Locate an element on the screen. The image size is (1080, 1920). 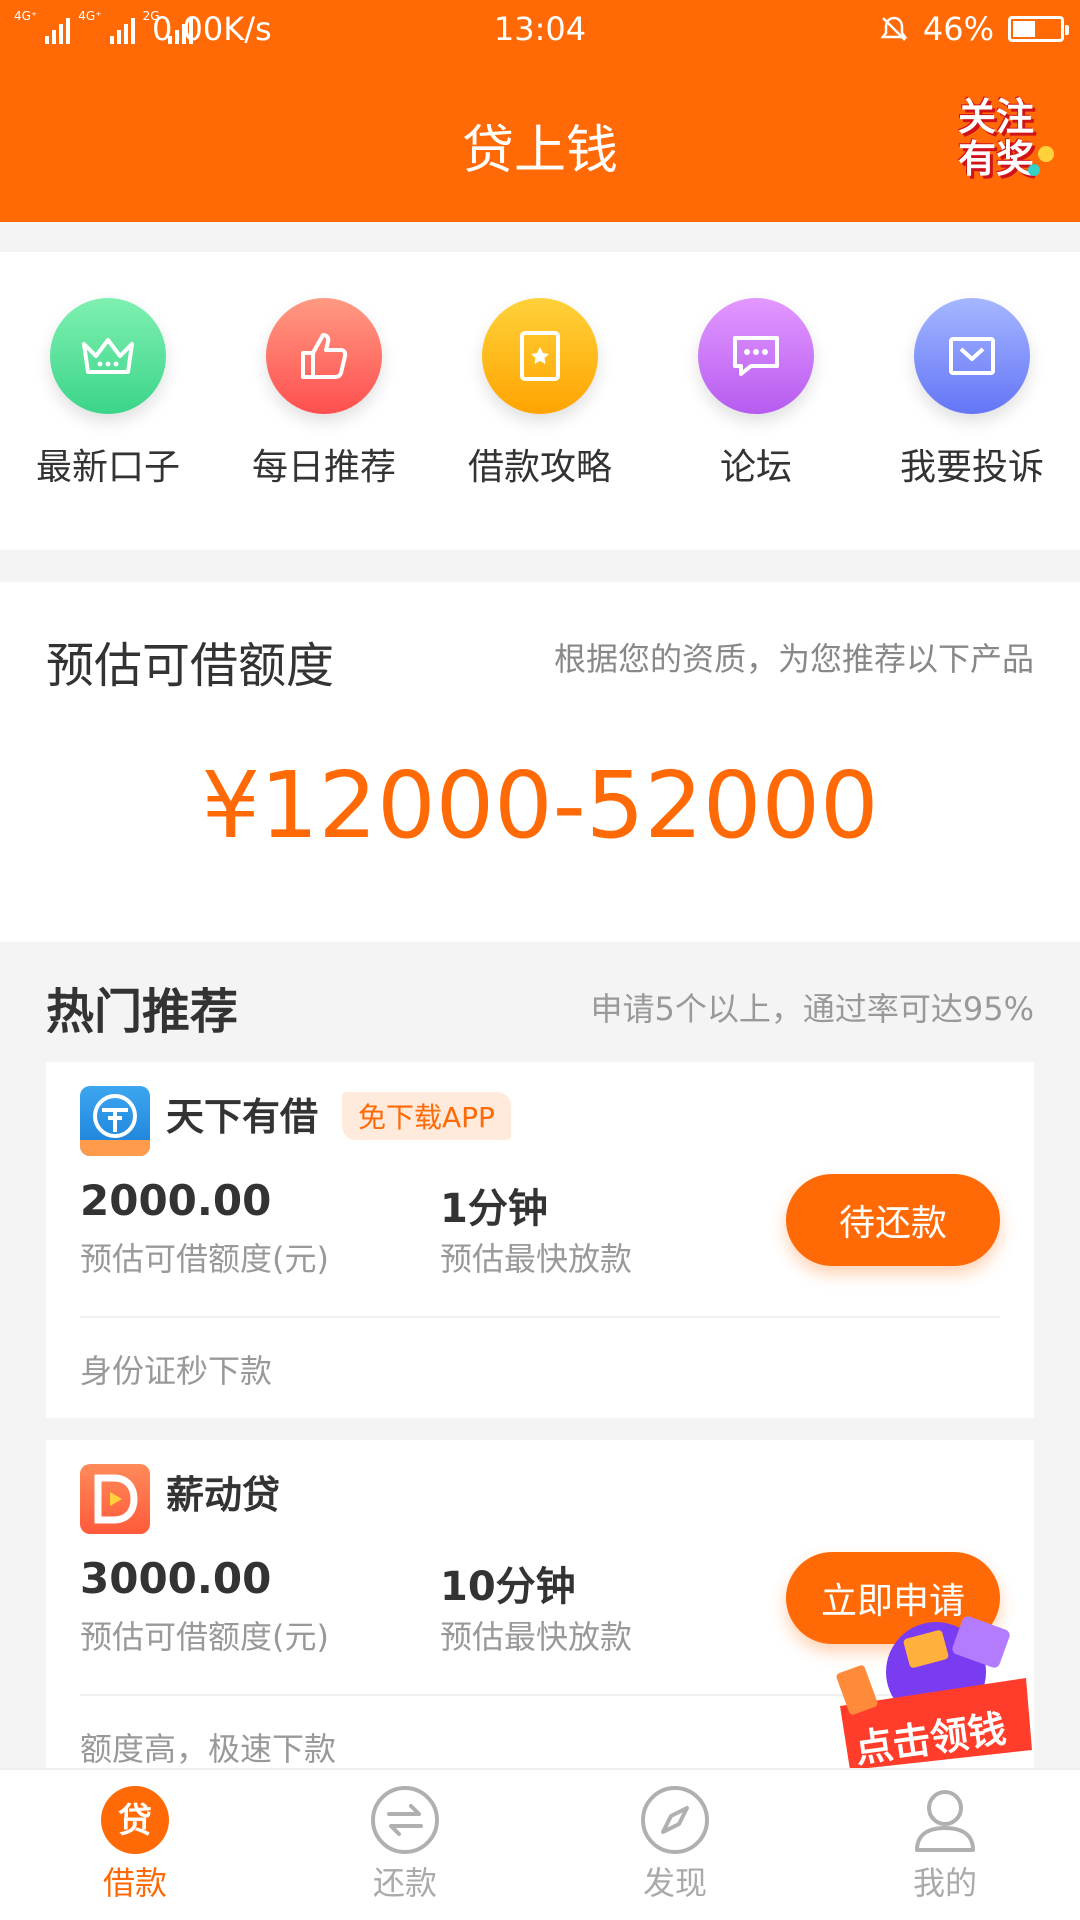
shortcut-label: 每日推荐 is located at coordinates (323, 467).